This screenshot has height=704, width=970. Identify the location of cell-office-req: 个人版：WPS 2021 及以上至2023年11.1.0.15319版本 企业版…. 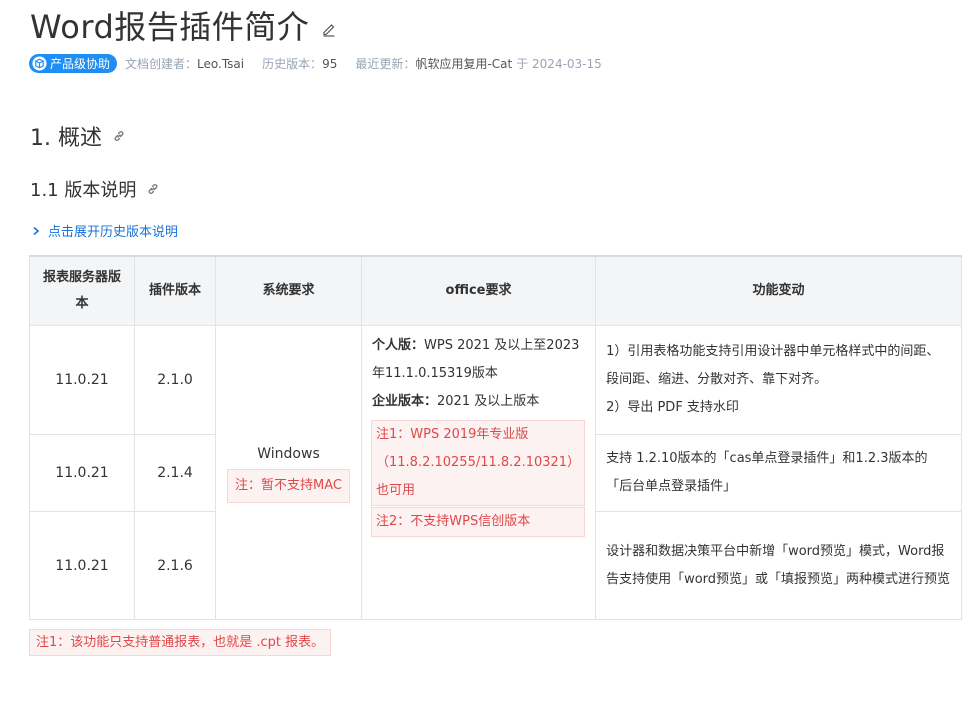
(478, 472).